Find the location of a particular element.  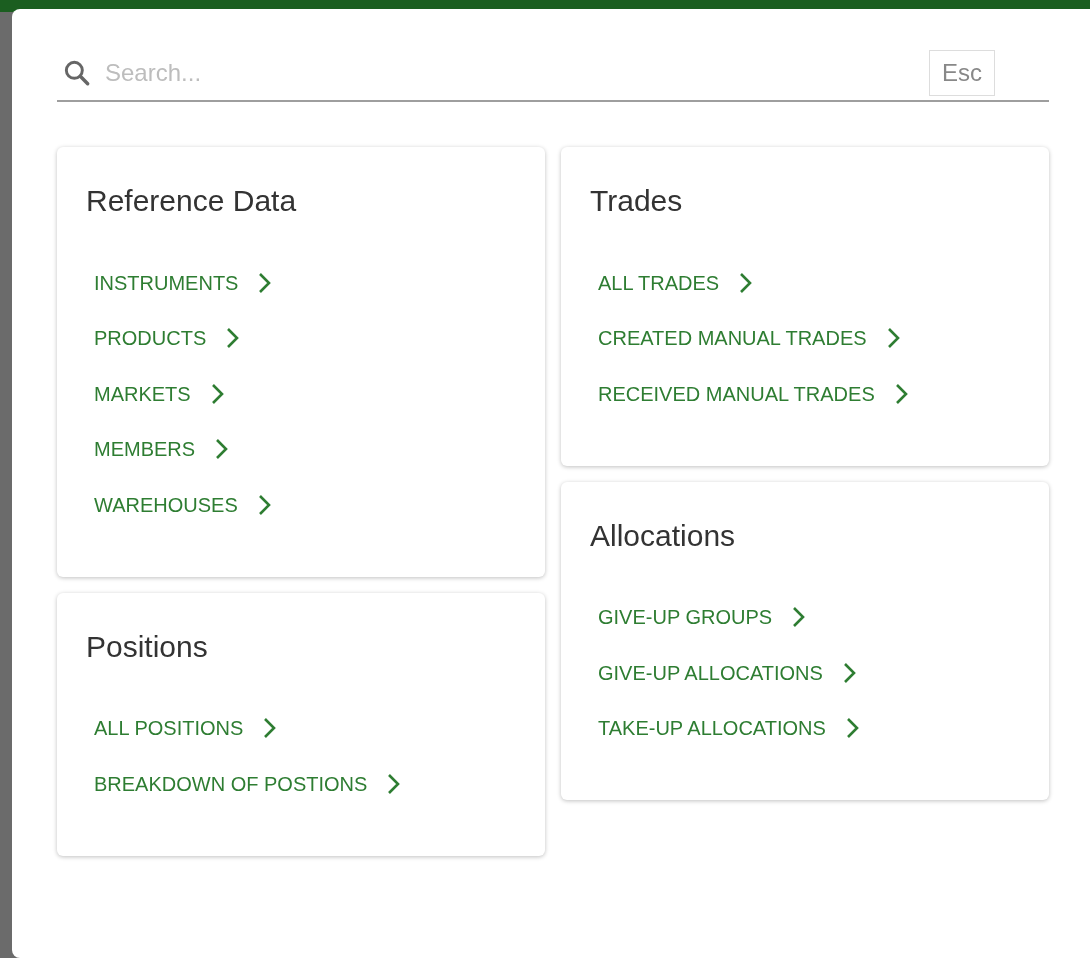

menu-link: ALL TRADES is located at coordinates (676, 282).